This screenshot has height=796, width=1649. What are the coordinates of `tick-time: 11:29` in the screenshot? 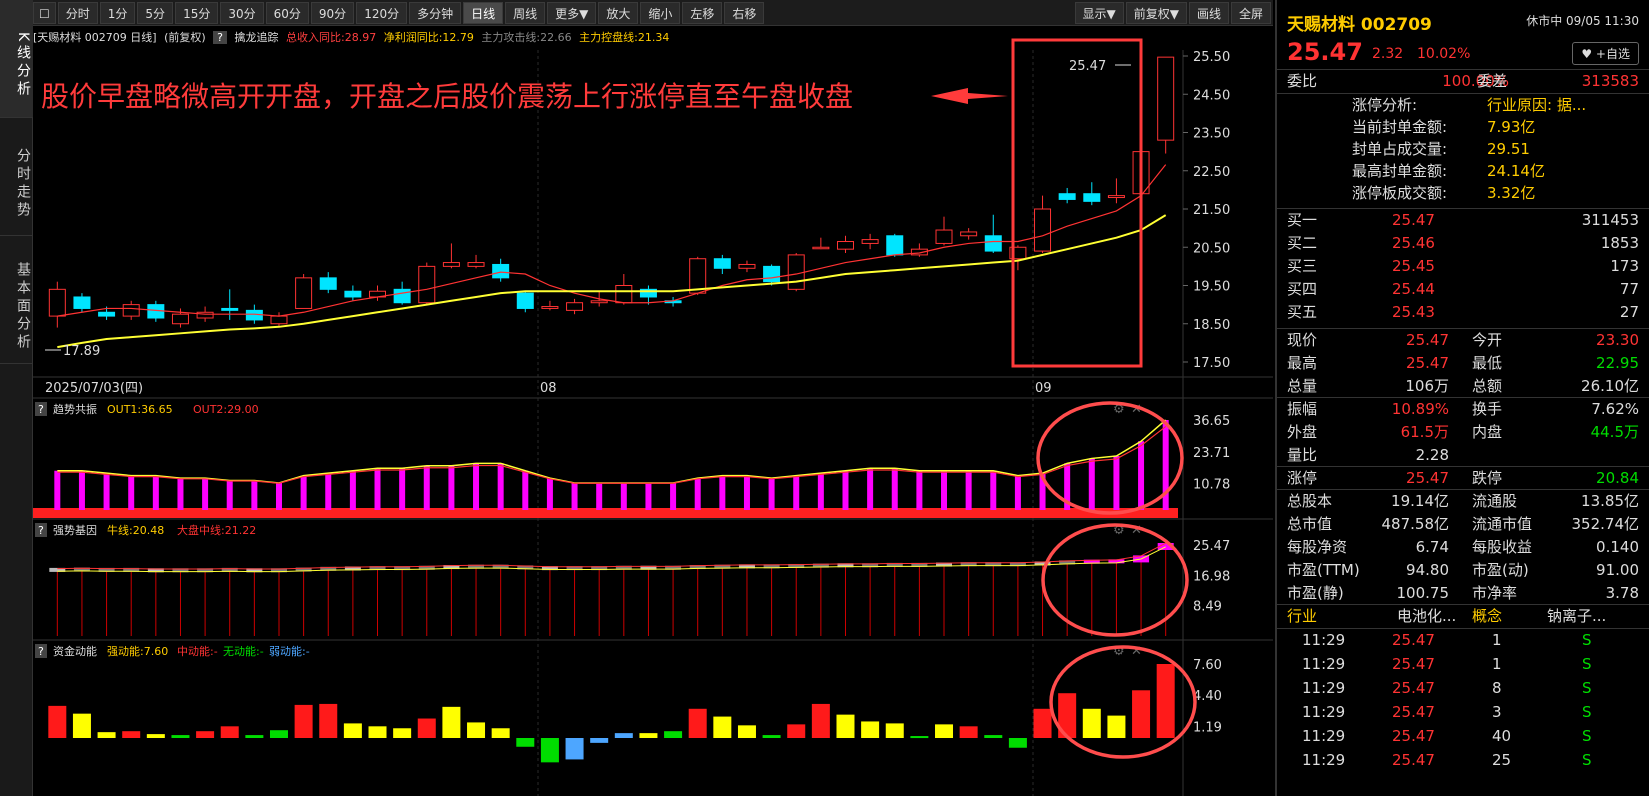 It's located at (1324, 712).